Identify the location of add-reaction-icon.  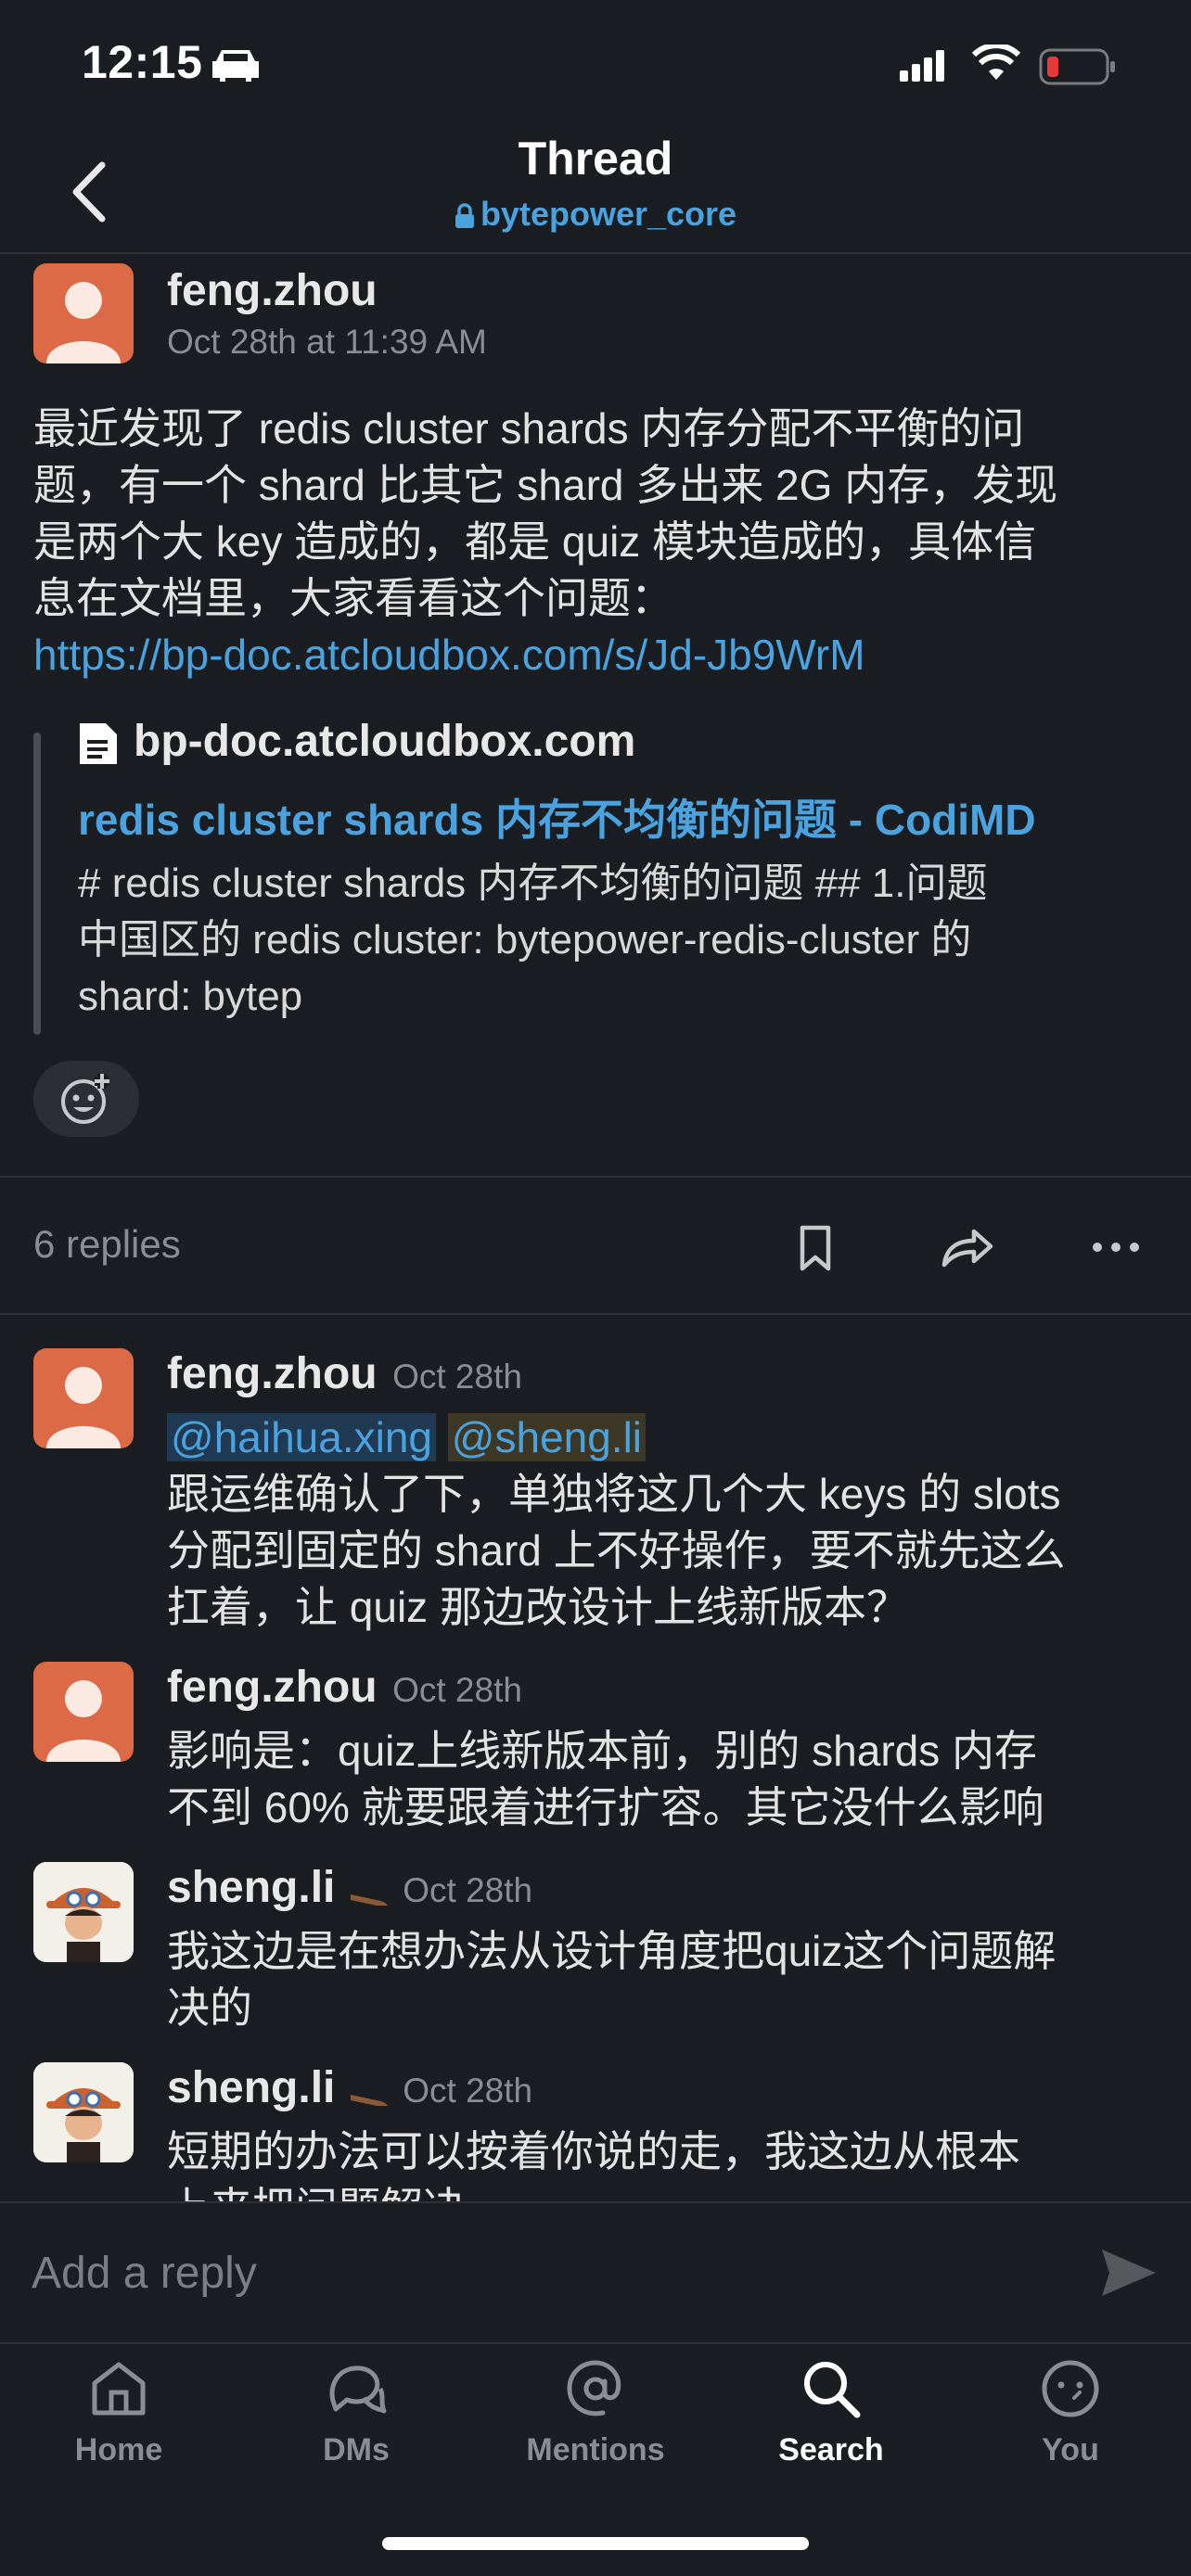
(85, 1099).